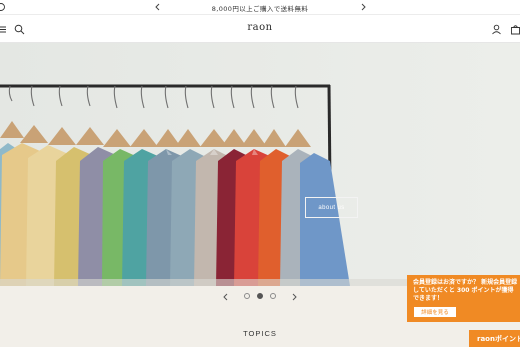  I want to click on site-logo: raon, so click(260, 27).